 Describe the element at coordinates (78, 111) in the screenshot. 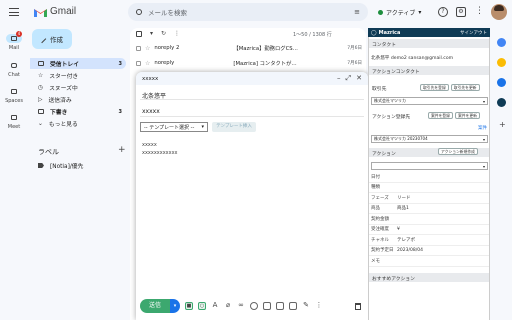

I see `nav-drafts: 下書き 3` at that location.